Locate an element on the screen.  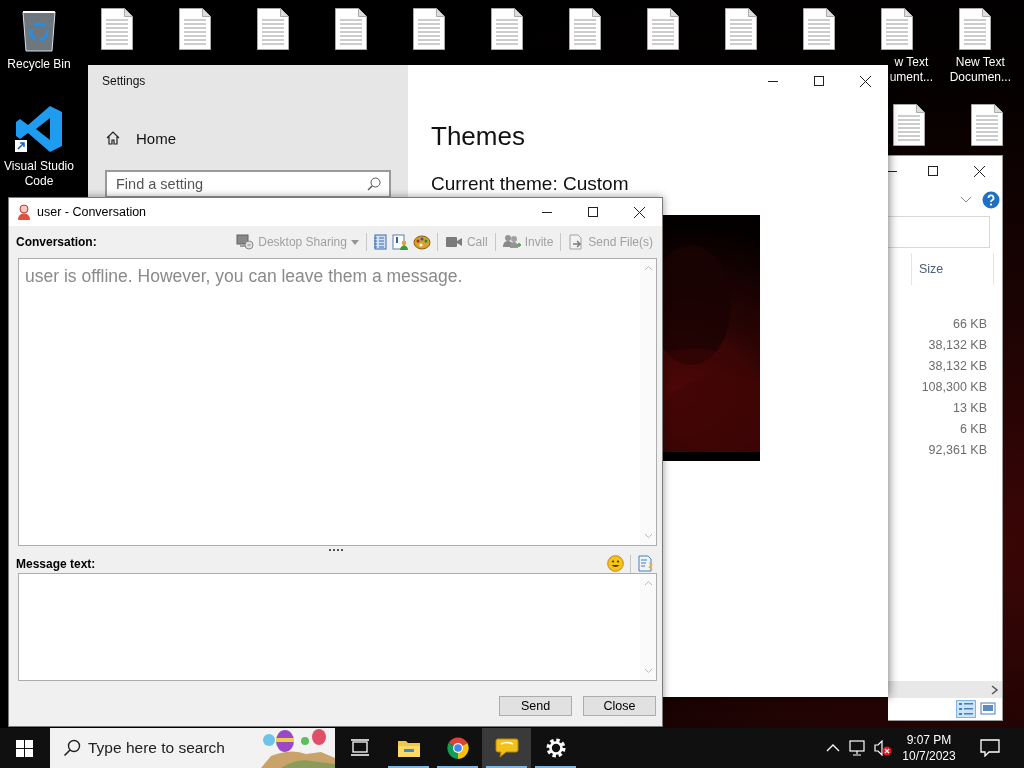
size-cell-text: 13 KB is located at coordinates (969, 408).